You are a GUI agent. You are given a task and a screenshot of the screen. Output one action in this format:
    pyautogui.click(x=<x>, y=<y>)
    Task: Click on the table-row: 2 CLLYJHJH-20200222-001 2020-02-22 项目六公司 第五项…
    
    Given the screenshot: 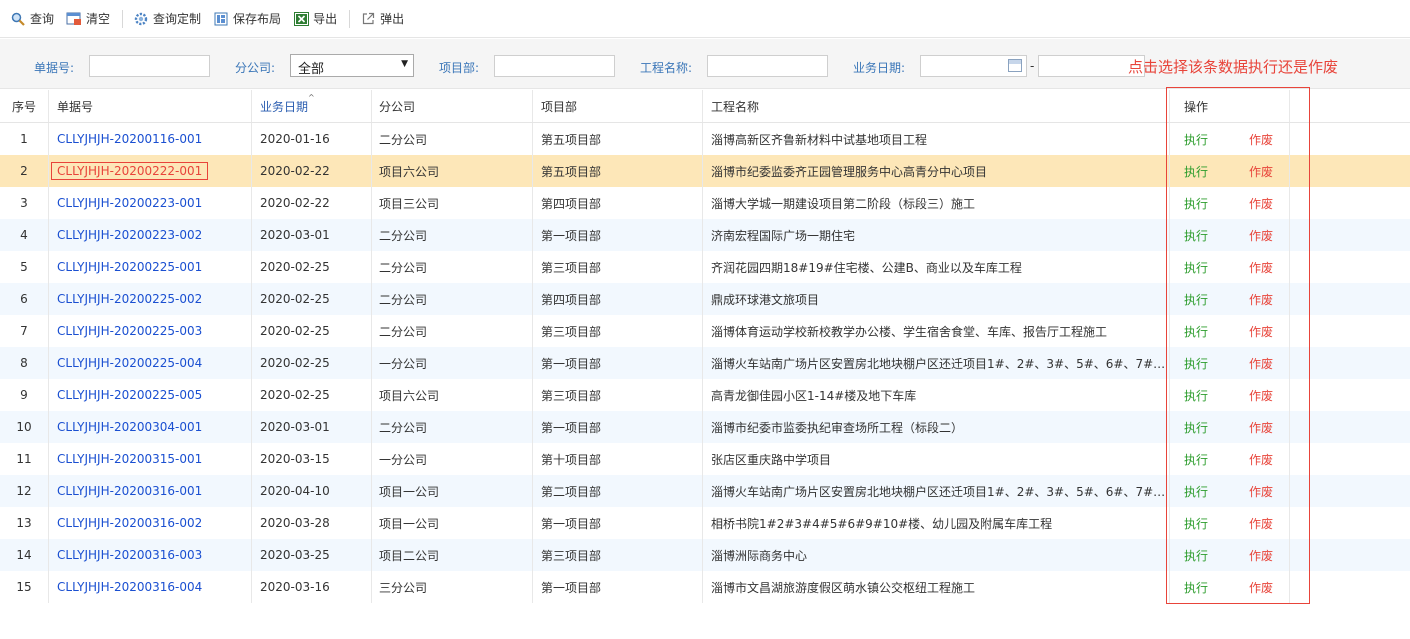 What is the action you would take?
    pyautogui.click(x=705, y=171)
    